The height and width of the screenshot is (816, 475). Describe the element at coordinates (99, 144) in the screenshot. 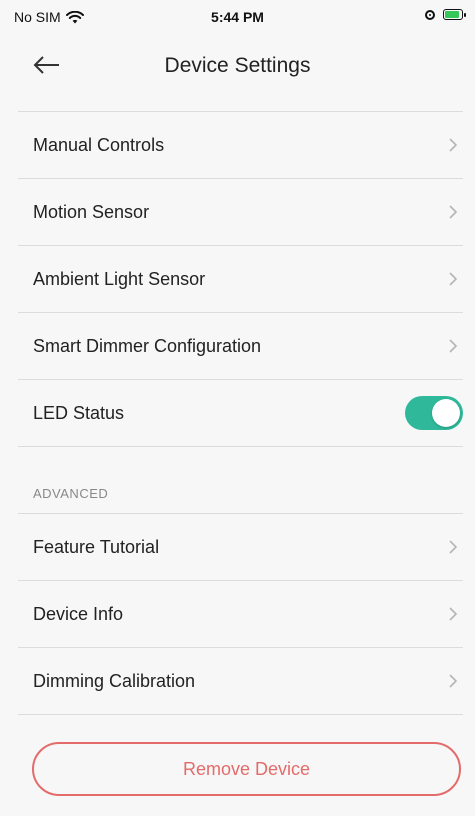

I see `row-label: Manual Controls` at that location.